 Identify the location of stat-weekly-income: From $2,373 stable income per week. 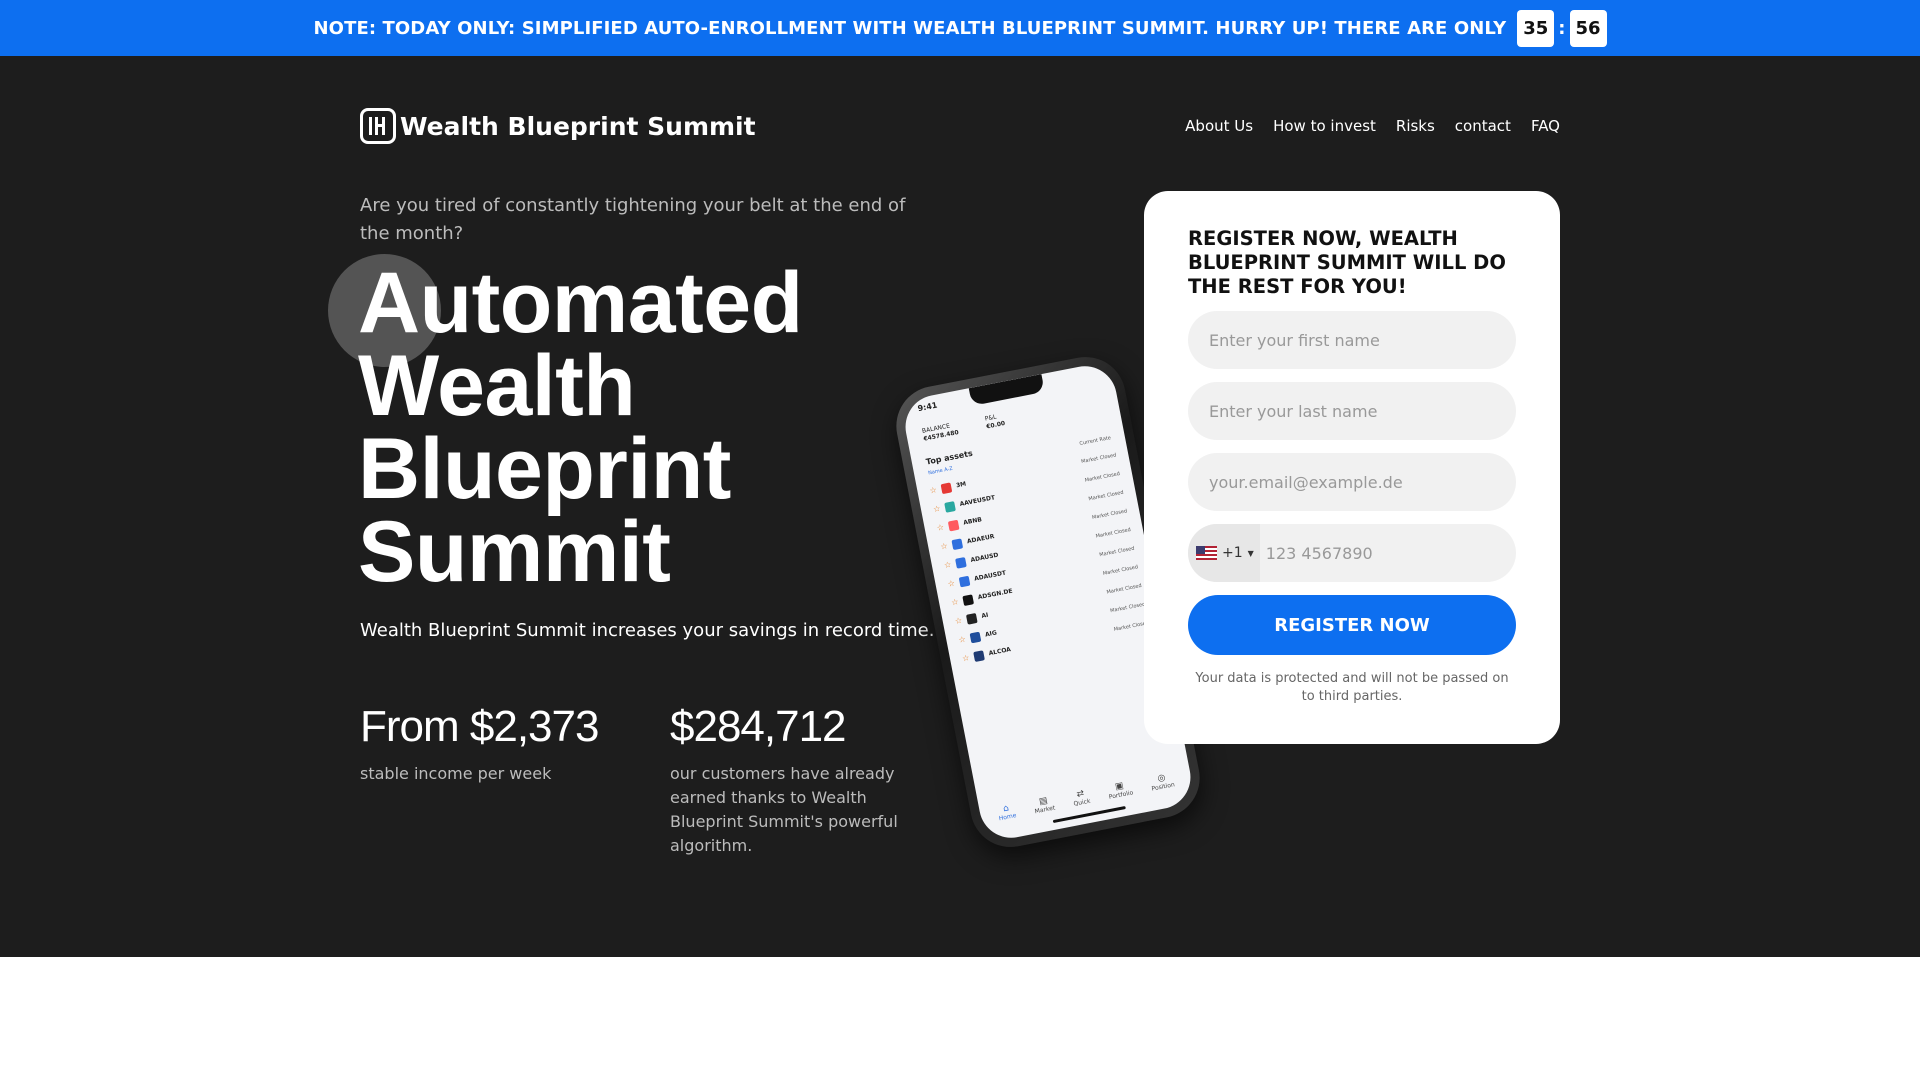
(479, 744).